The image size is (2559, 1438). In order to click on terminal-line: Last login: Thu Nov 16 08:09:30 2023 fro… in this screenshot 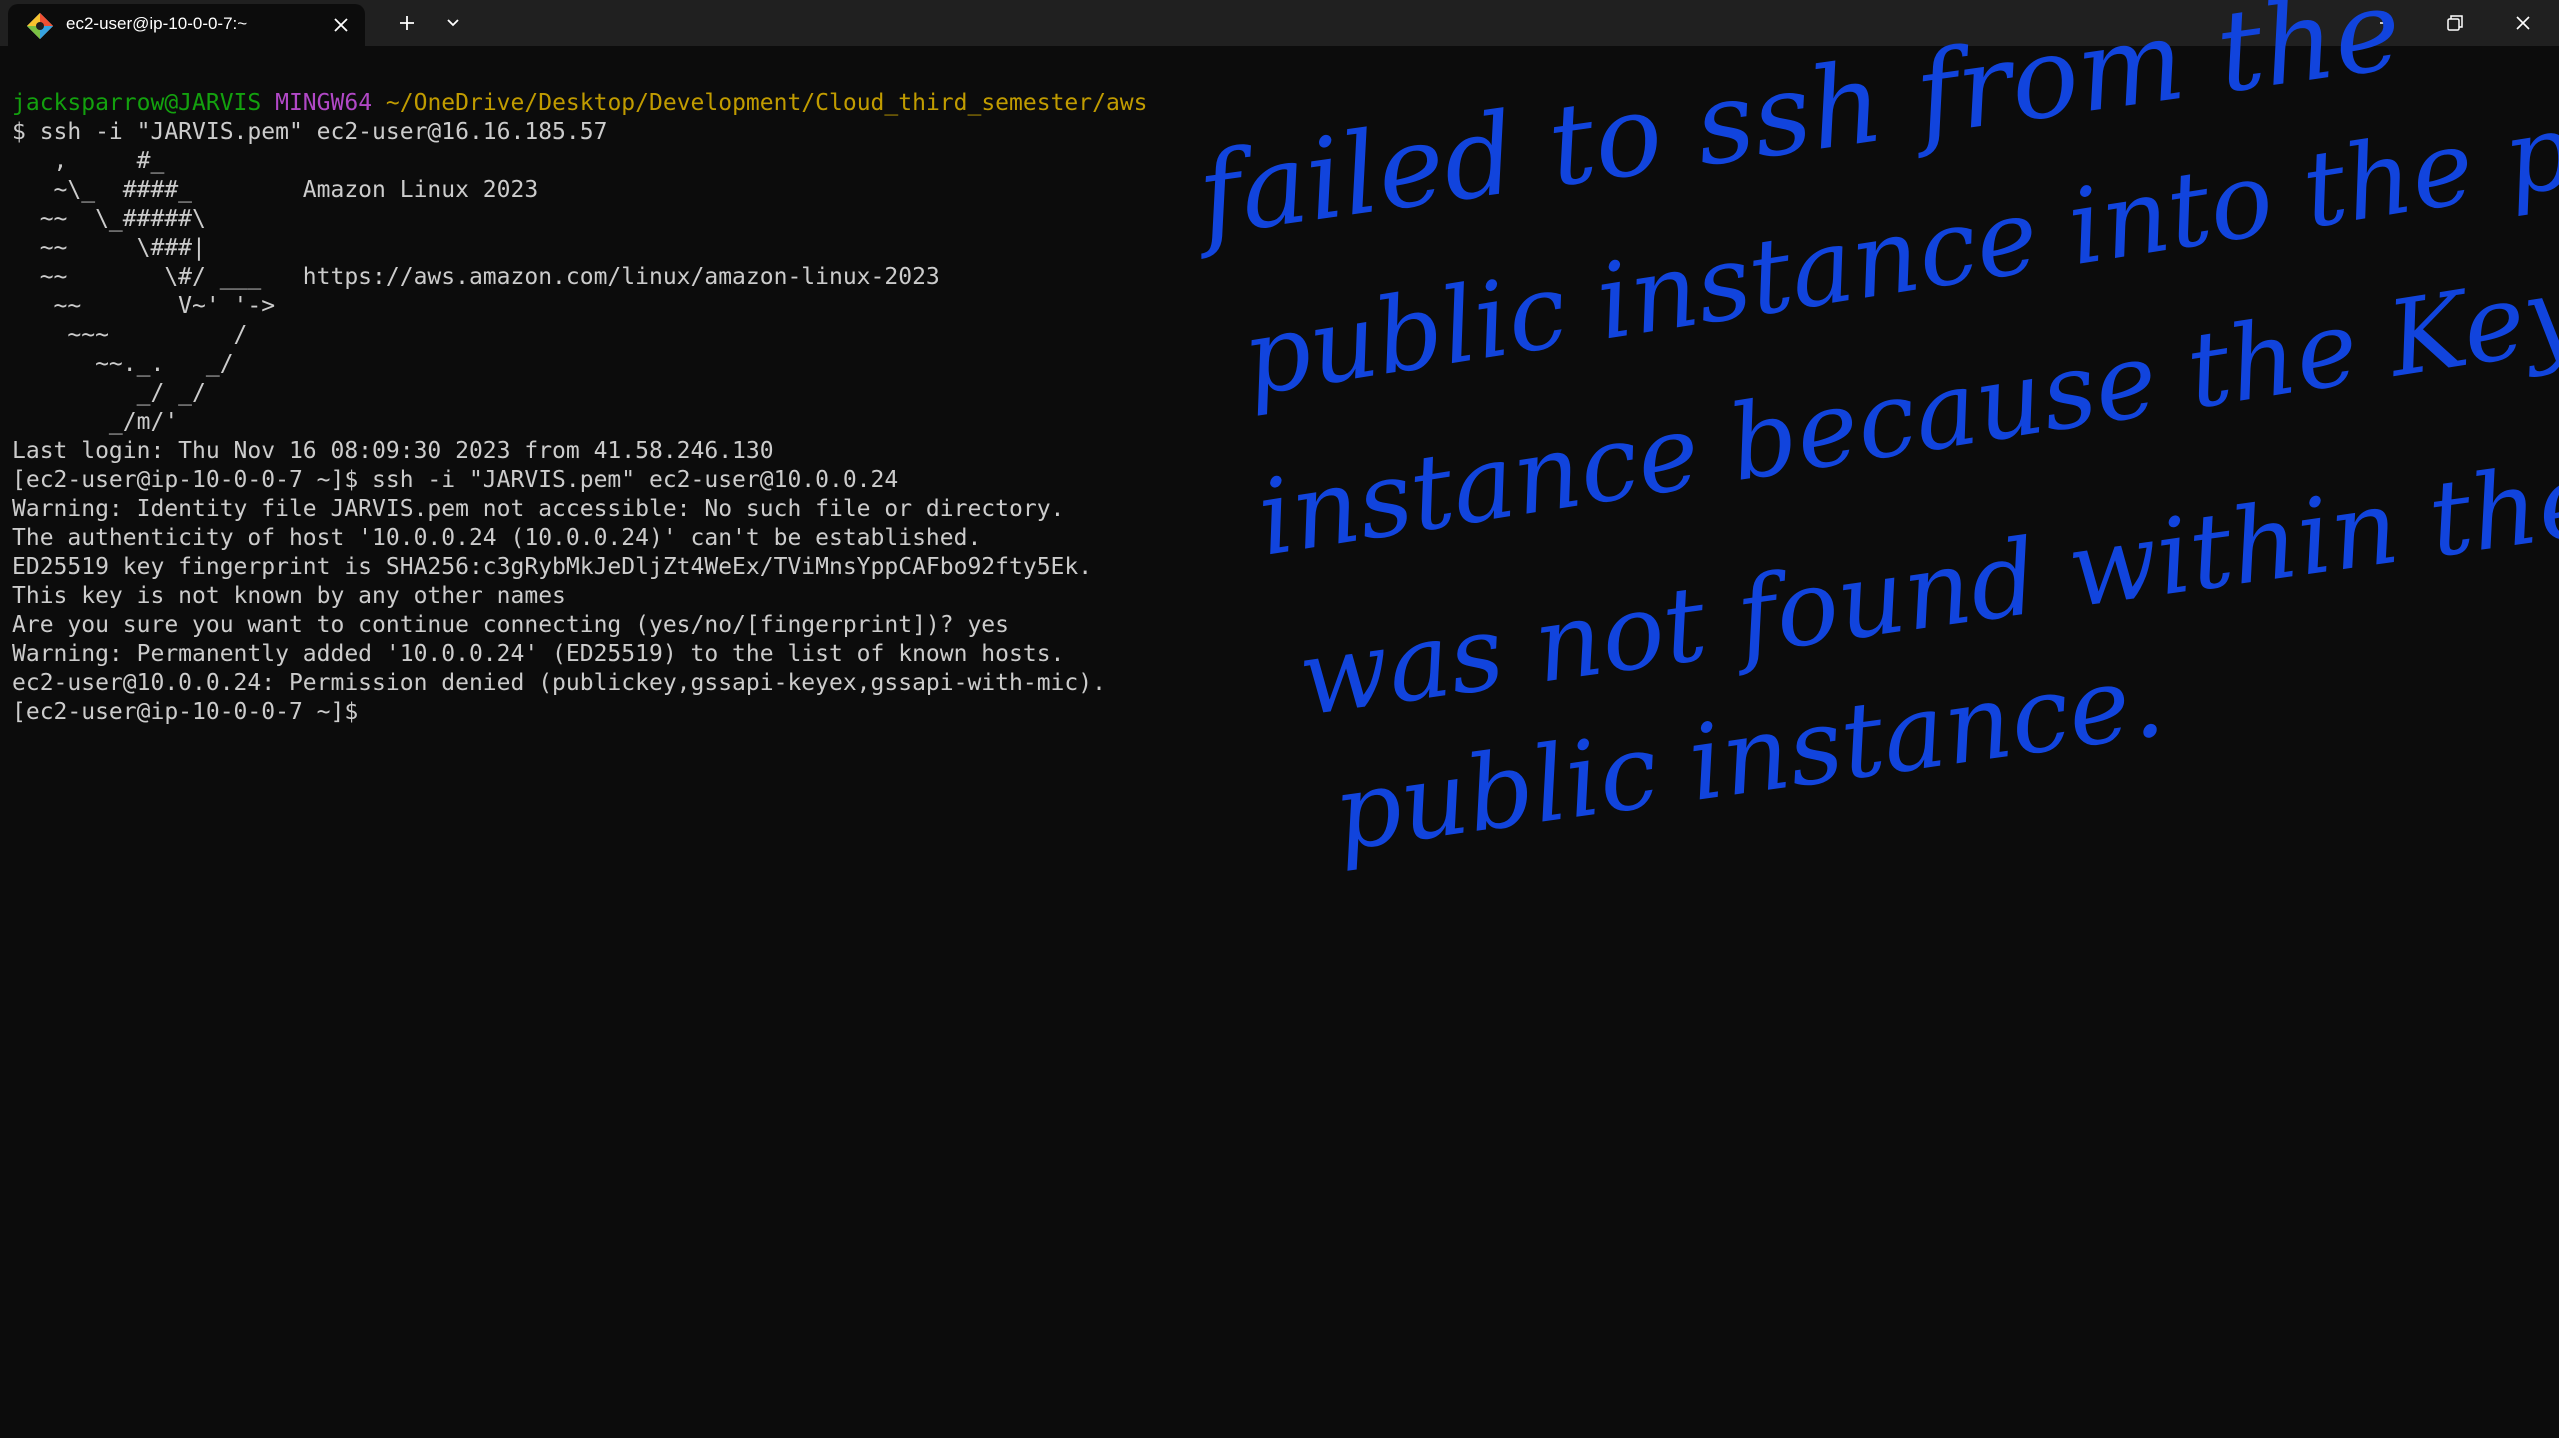, I will do `click(393, 451)`.